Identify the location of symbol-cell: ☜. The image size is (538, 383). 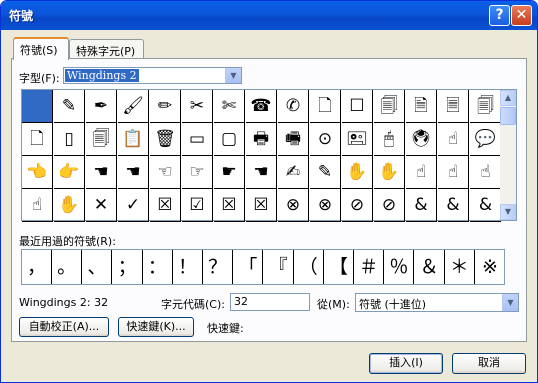
(165, 172).